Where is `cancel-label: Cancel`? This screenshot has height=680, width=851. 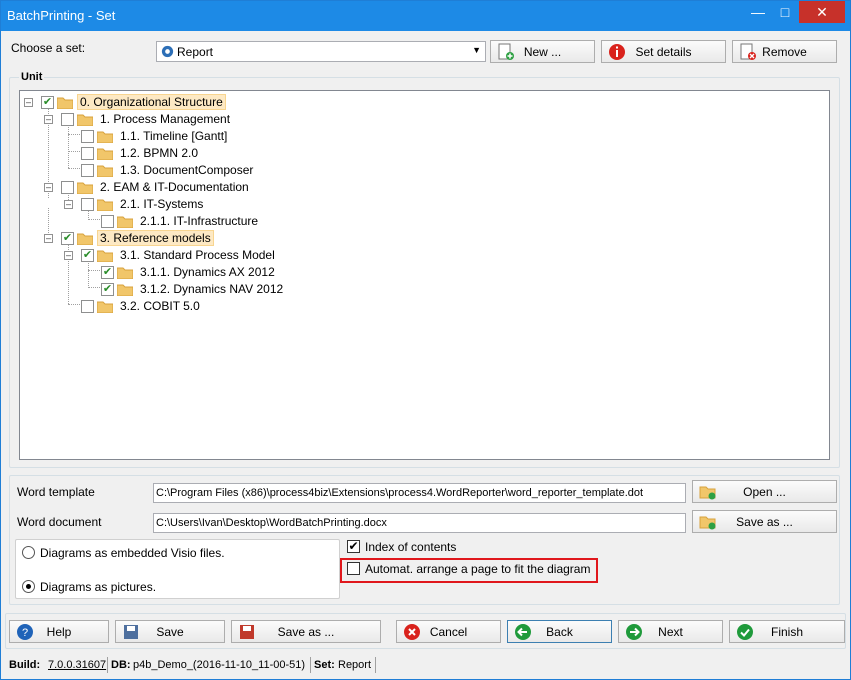 cancel-label: Cancel is located at coordinates (448, 632).